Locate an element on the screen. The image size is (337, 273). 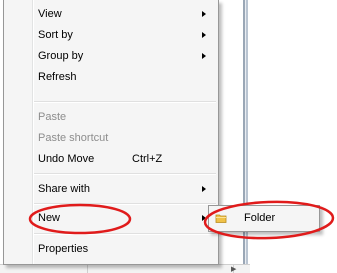
menu-item-properties: Properties is located at coordinates (111, 249).